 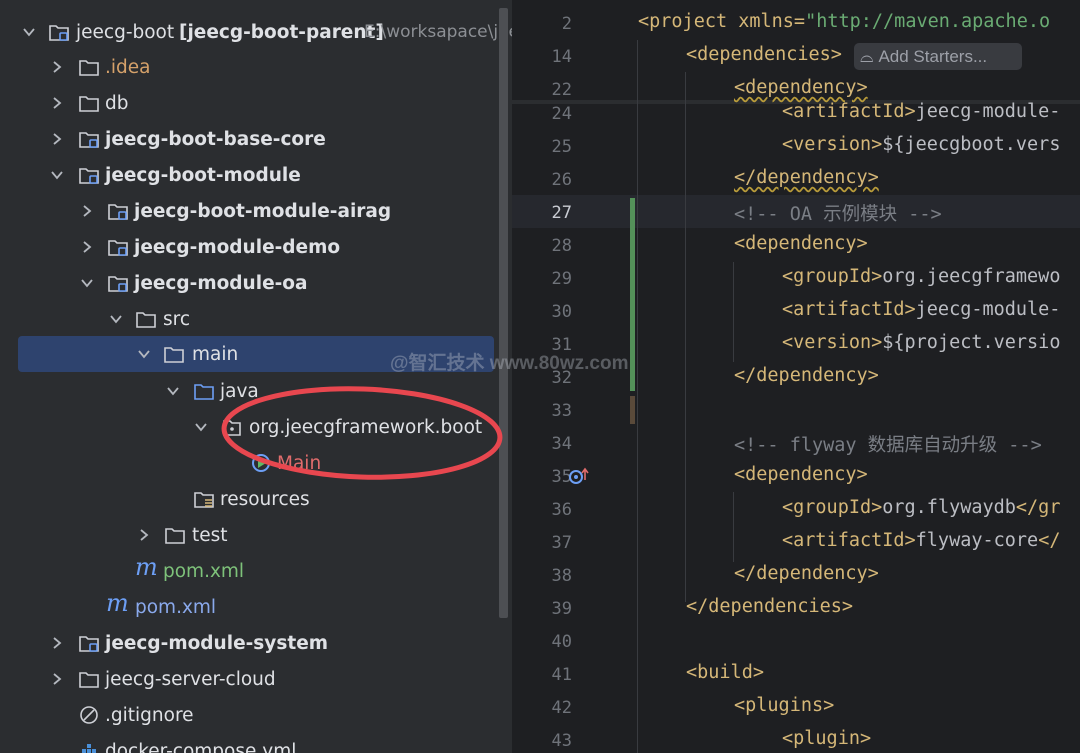 I want to click on code-line-24: <artifactId>jeecg-module-, so click(x=921, y=111).